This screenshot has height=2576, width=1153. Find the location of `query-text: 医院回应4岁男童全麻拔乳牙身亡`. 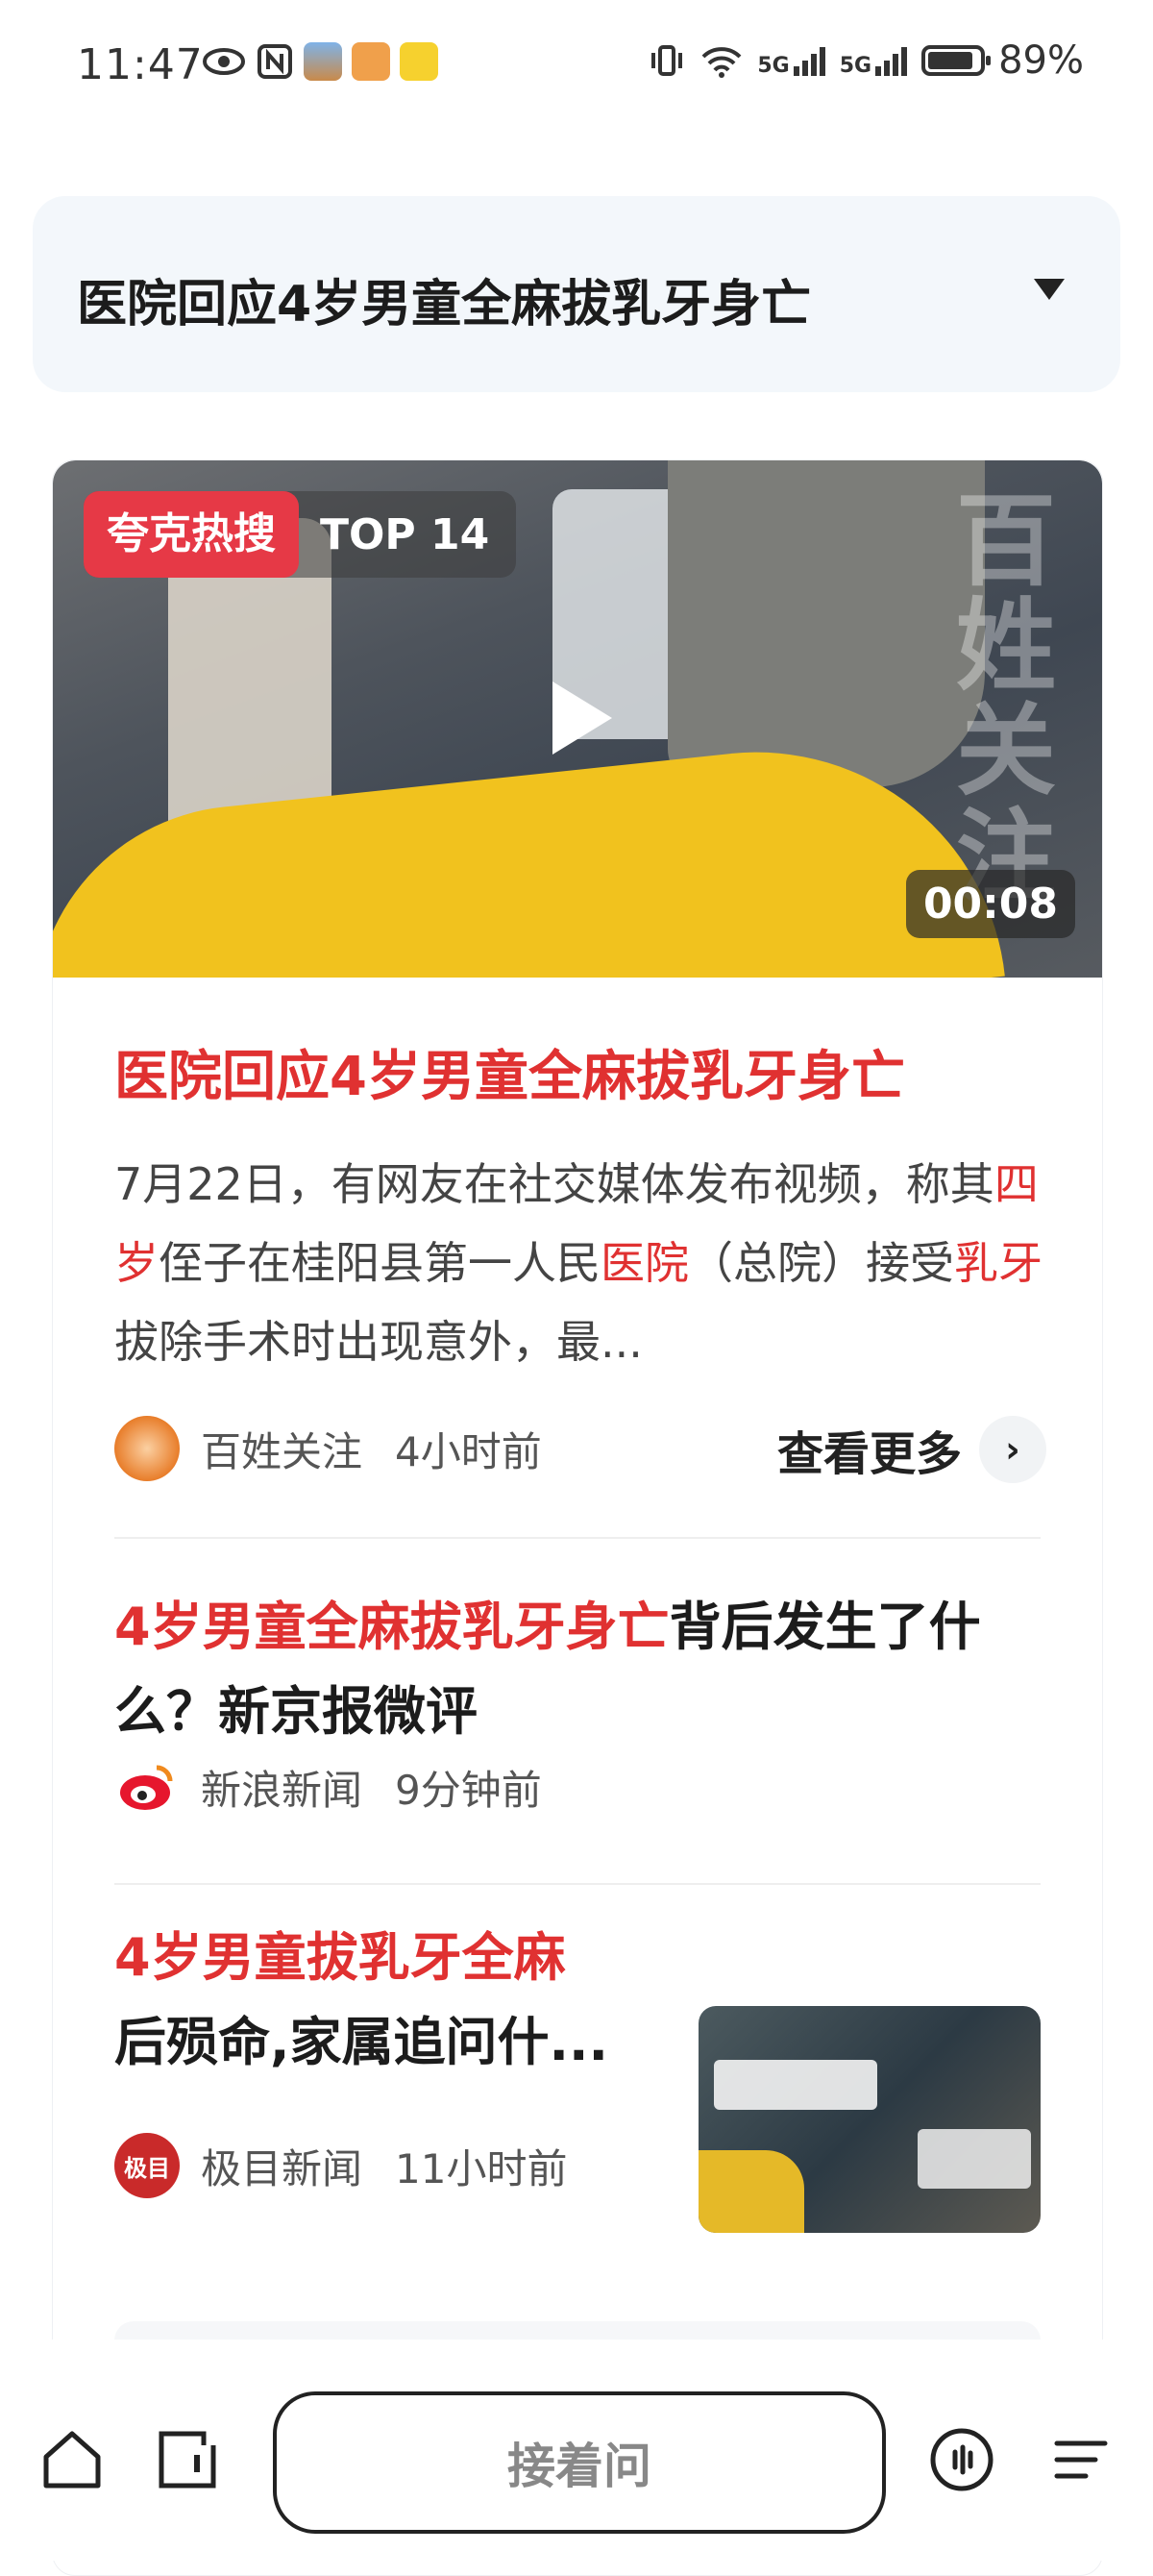

query-text: 医院回应4岁男童全麻拔乳牙身亡 is located at coordinates (445, 305).